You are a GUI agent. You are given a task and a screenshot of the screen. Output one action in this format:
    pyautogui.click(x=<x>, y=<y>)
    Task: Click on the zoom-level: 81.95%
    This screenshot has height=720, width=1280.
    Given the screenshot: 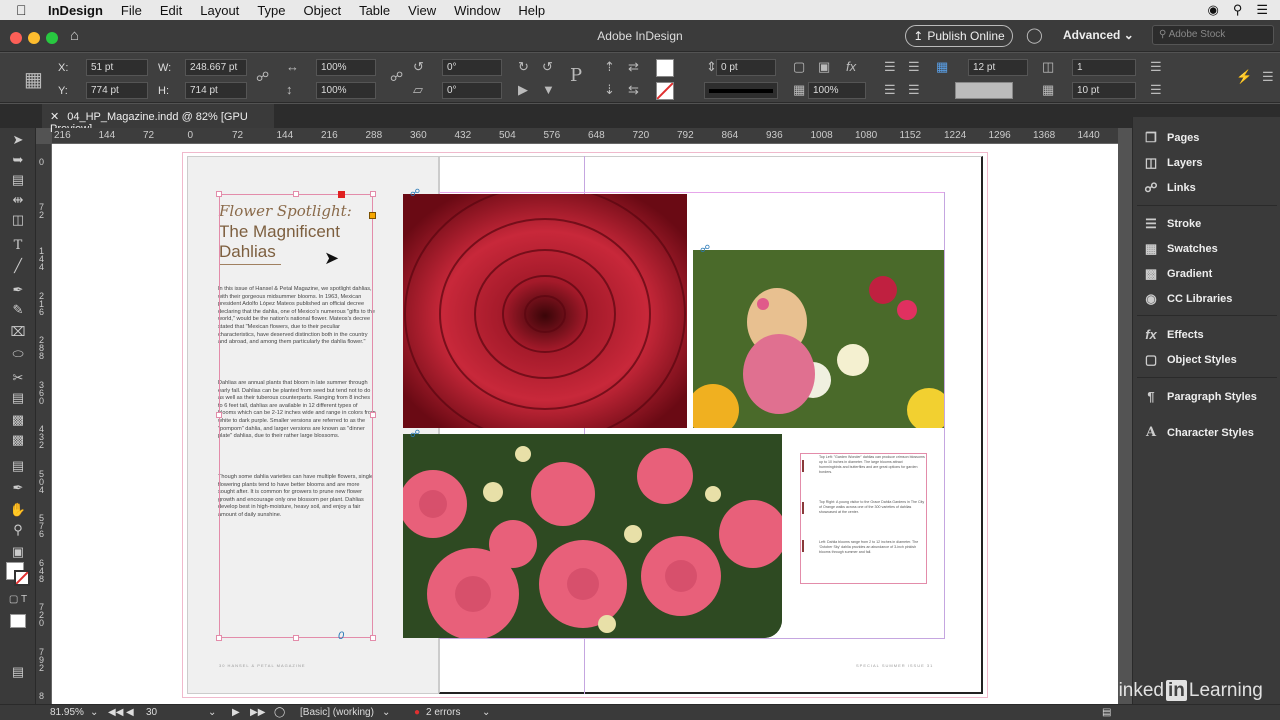 What is the action you would take?
    pyautogui.click(x=67, y=712)
    